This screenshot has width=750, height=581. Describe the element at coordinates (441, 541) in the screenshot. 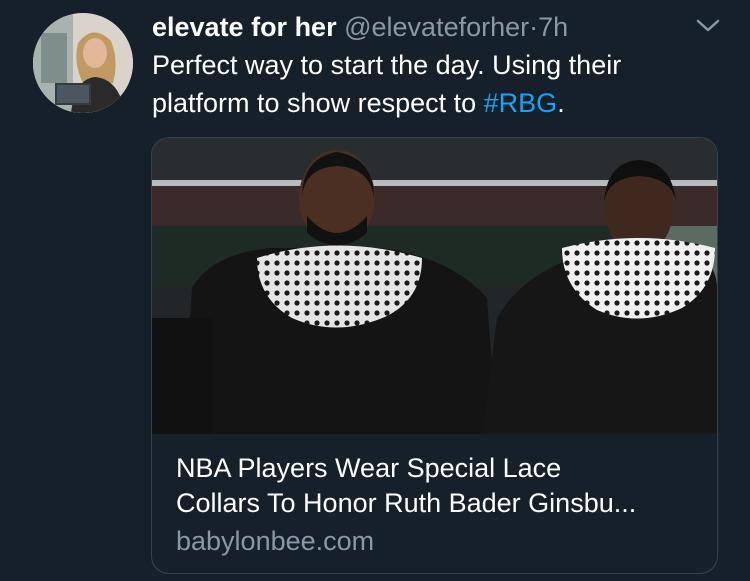

I see `card-domain: babylonbee.com` at that location.